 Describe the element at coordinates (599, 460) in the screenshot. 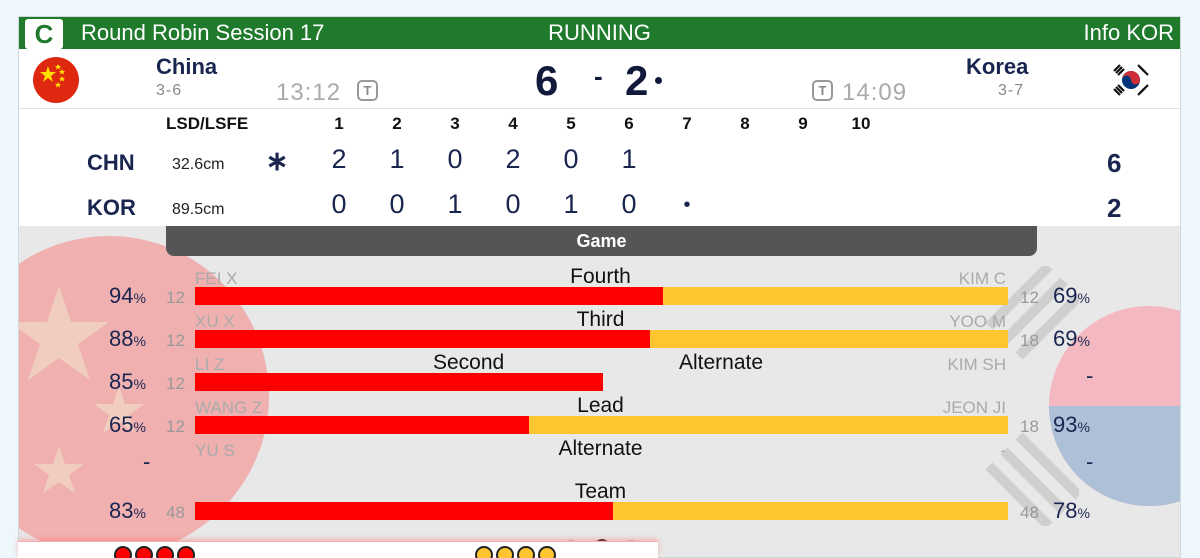

I see `player-row: - YU S Alternate - -` at that location.